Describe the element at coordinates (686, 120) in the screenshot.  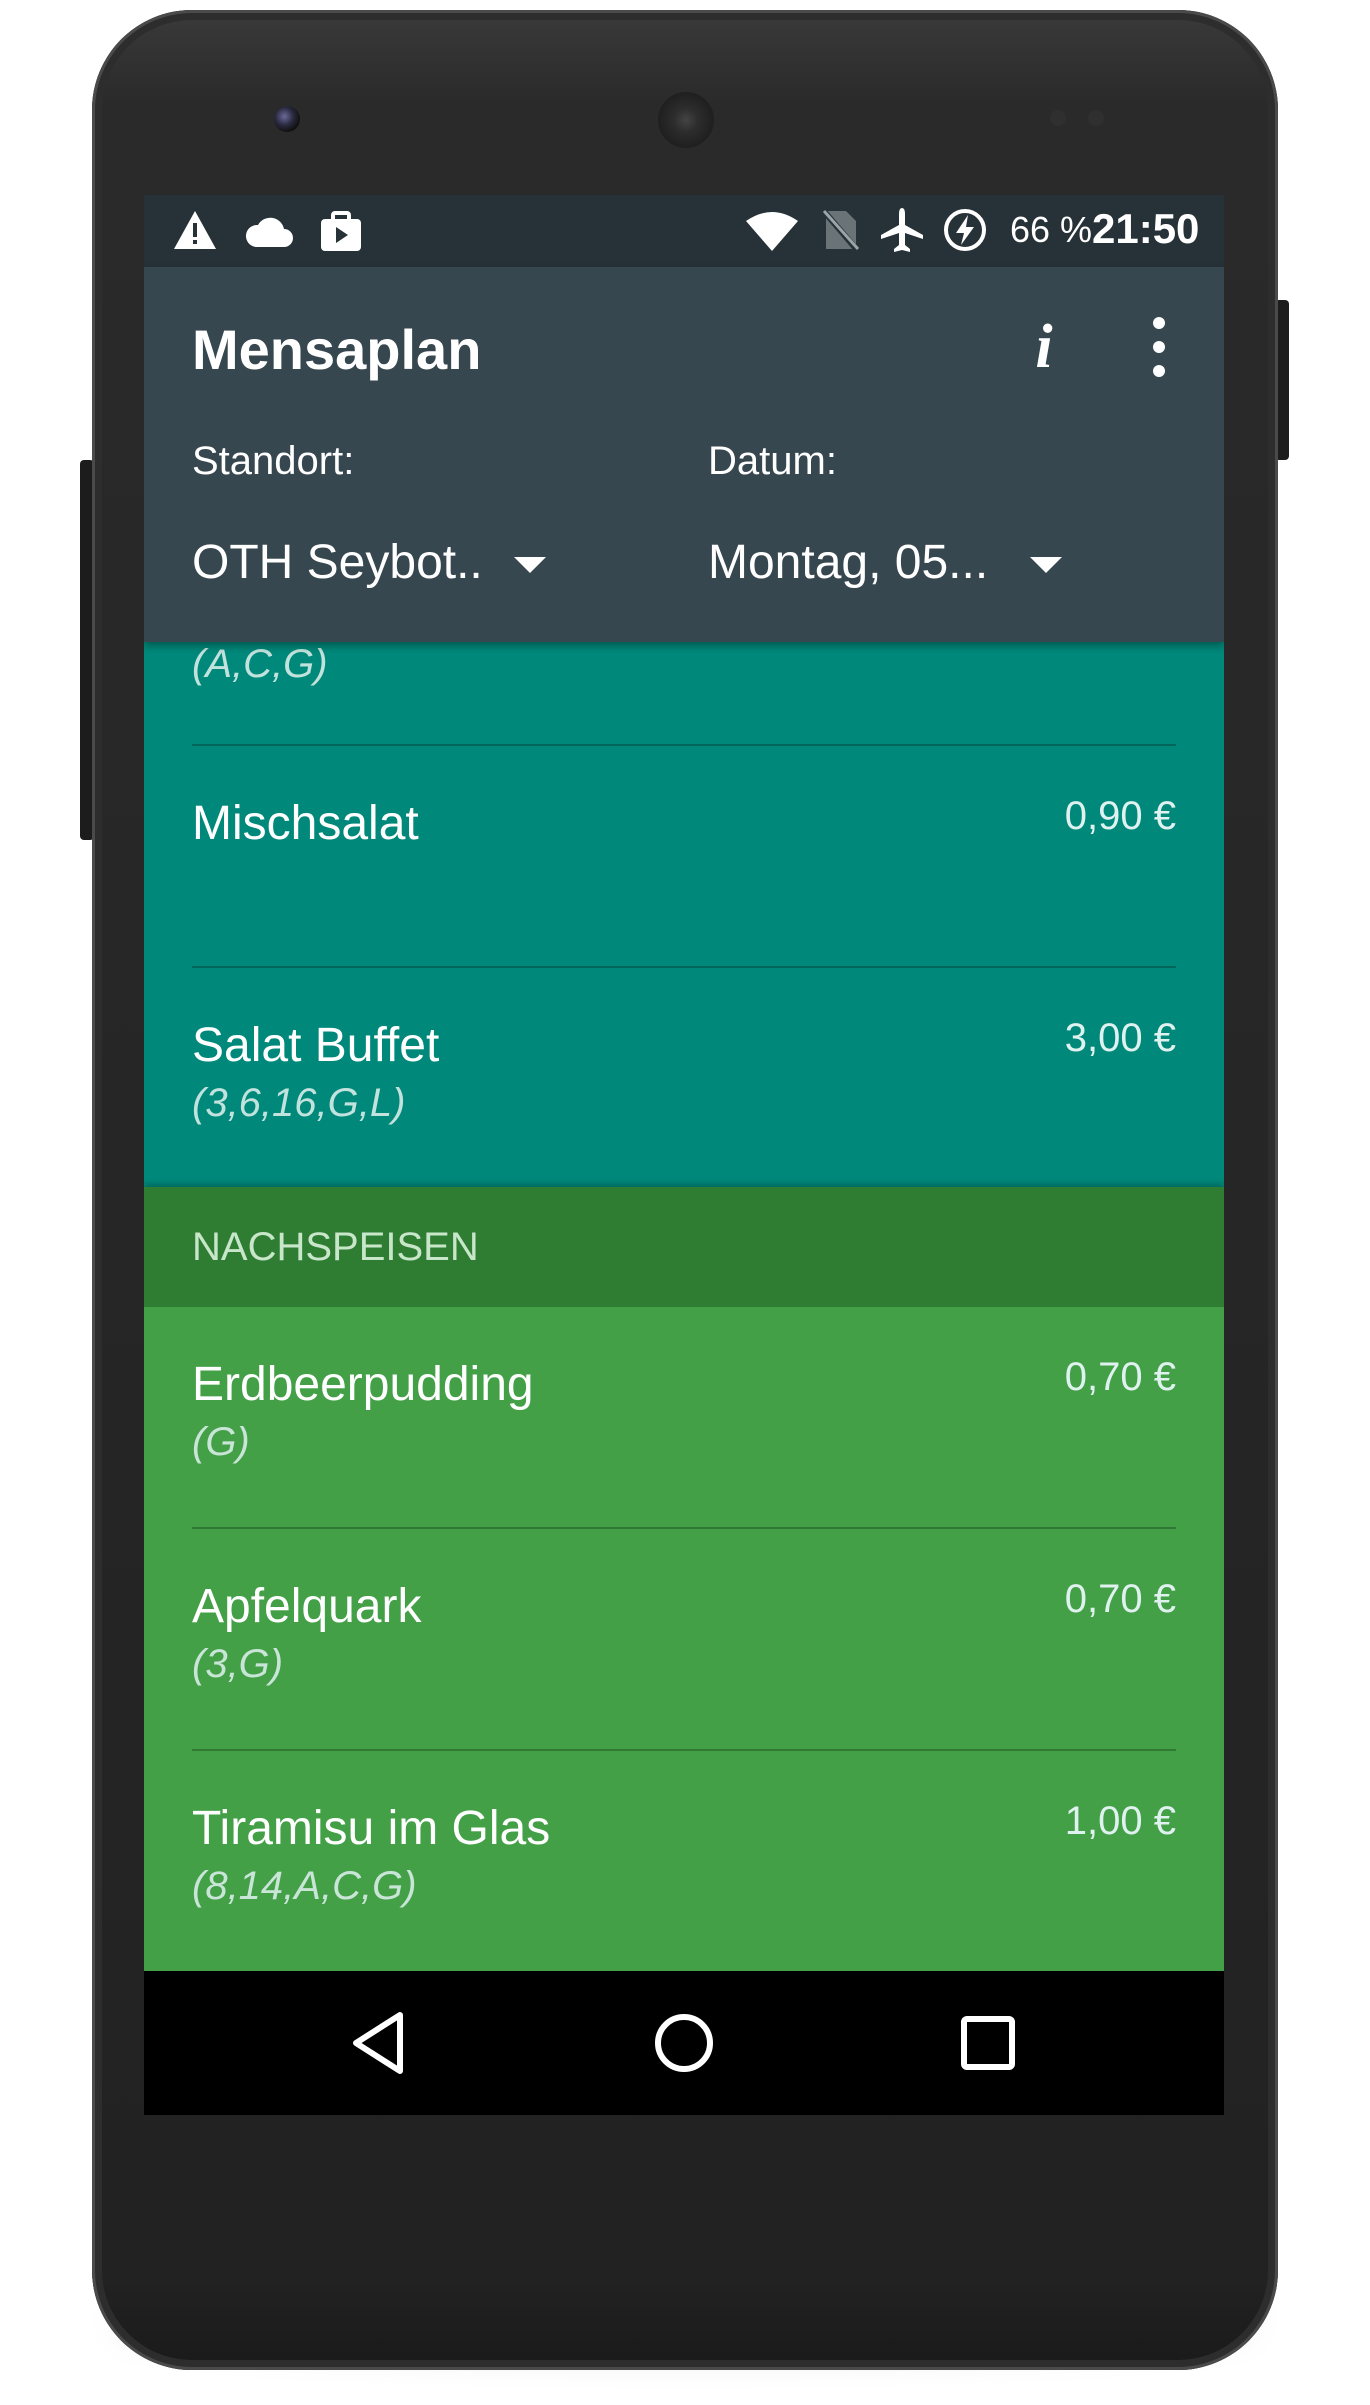
I see `earpiece-speaker-icon` at that location.